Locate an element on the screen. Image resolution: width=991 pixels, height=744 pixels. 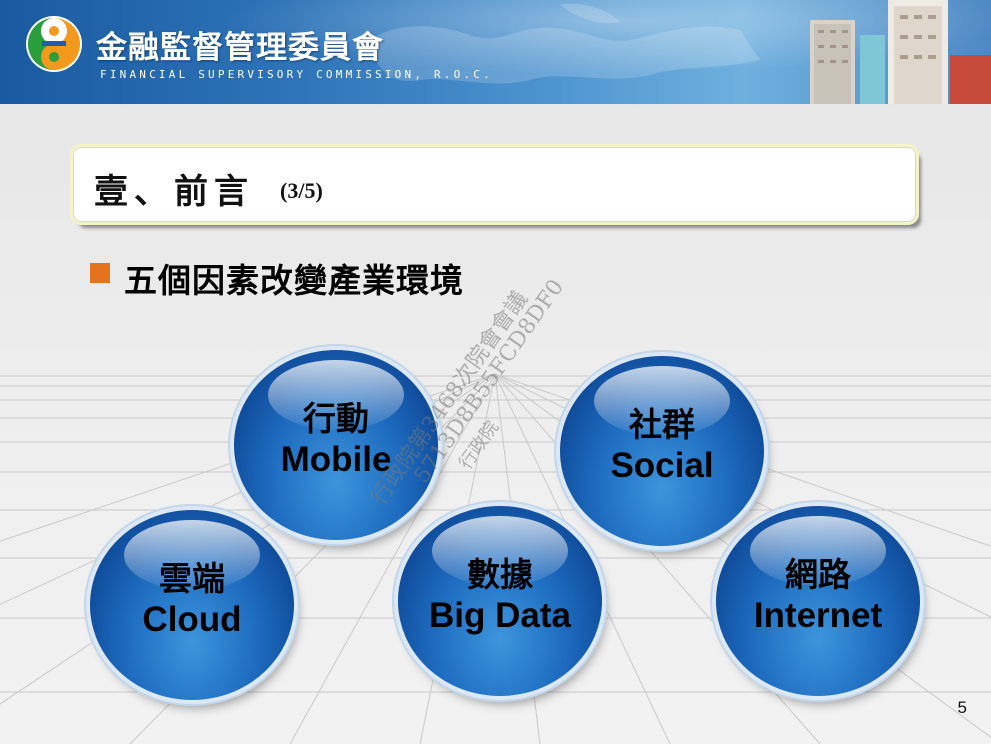
factor-label-en: Internet is located at coordinates (818, 615).